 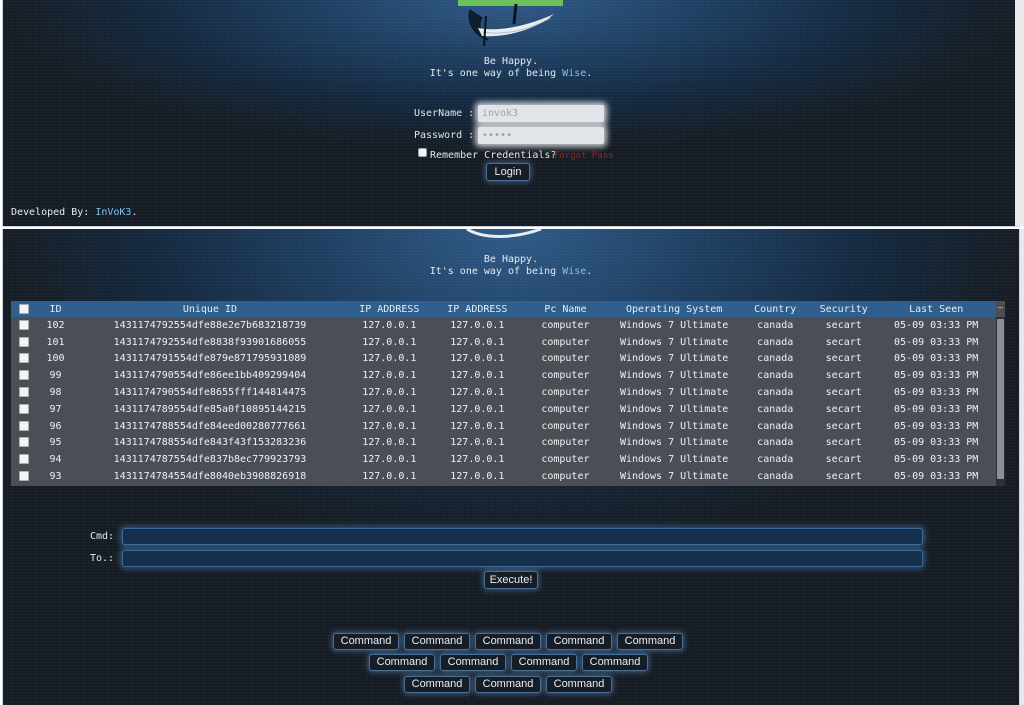 What do you see at coordinates (674, 309) in the screenshot?
I see `col-operating-system: Operating System` at bounding box center [674, 309].